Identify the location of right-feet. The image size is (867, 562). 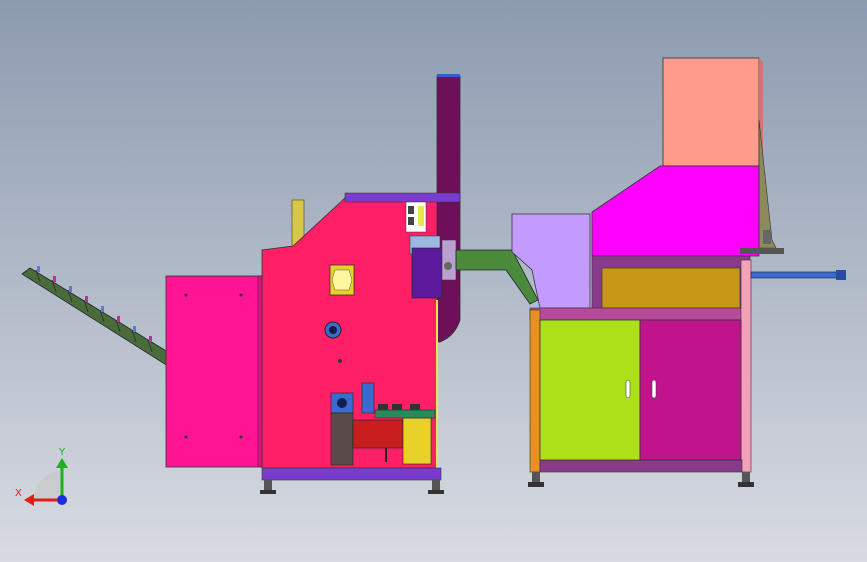
(641, 479).